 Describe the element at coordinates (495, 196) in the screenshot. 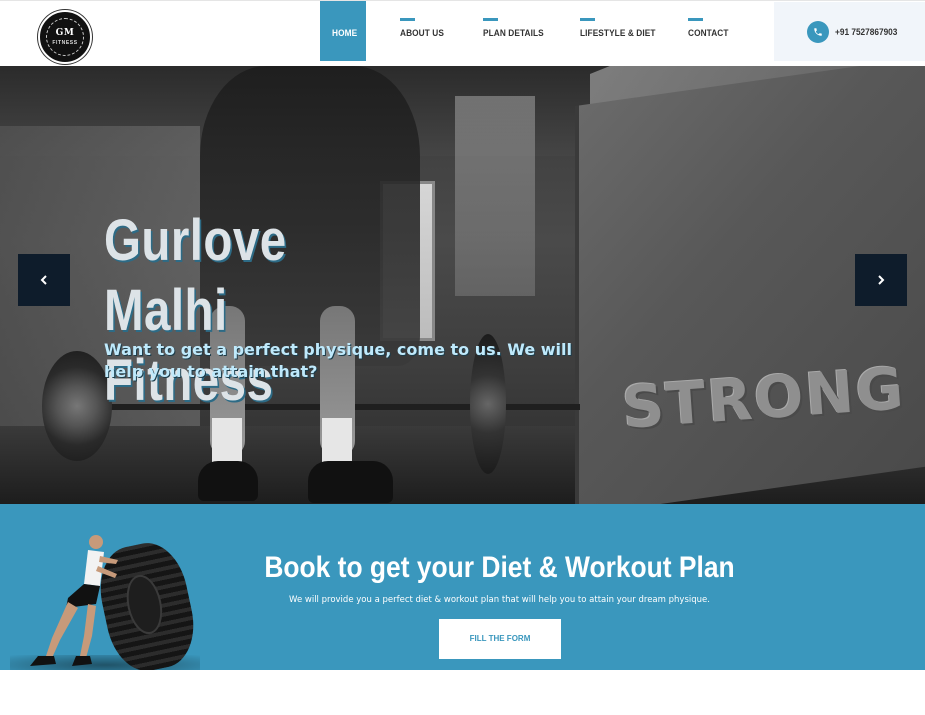

I see `hero-window-back` at that location.